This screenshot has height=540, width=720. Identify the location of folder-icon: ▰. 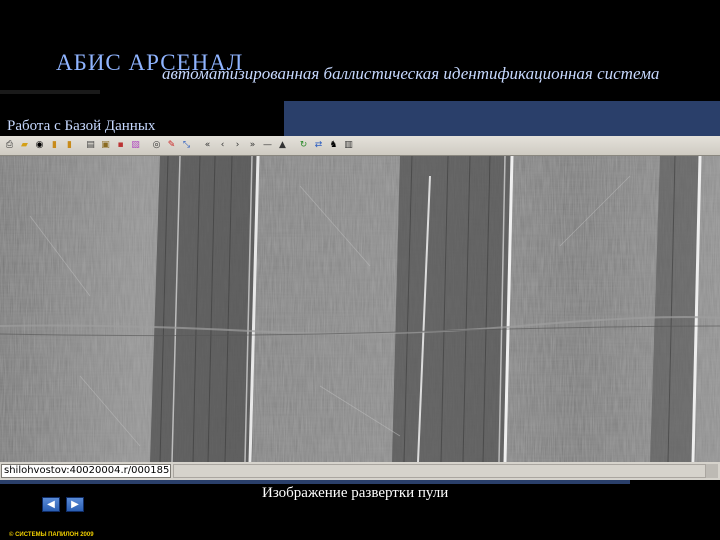
(24, 145).